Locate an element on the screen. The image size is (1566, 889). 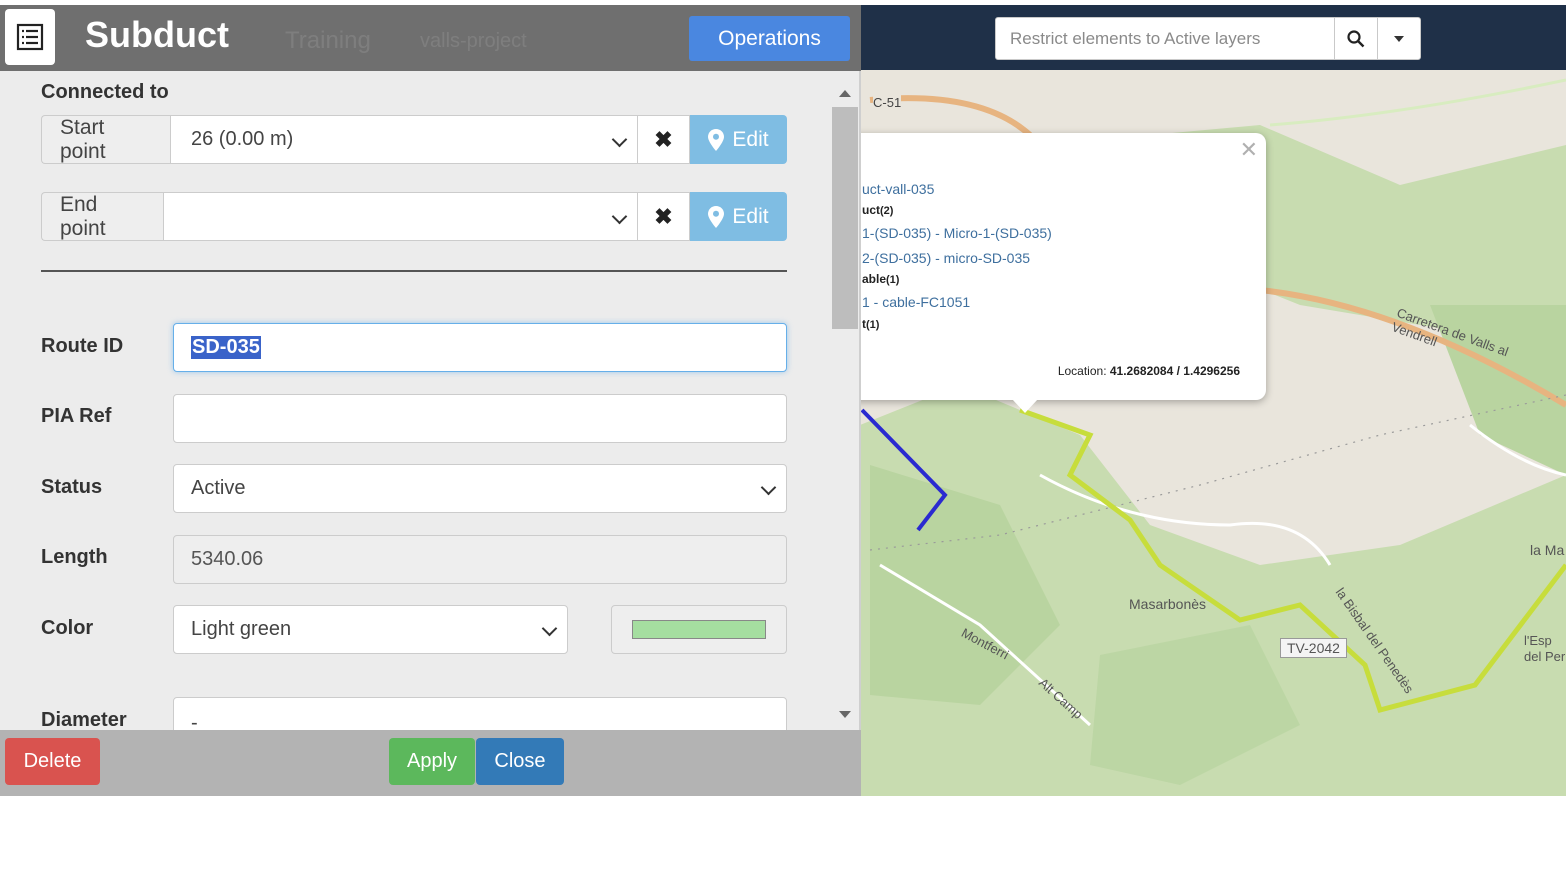
clear-start-point-button: ✖ is located at coordinates (664, 139).